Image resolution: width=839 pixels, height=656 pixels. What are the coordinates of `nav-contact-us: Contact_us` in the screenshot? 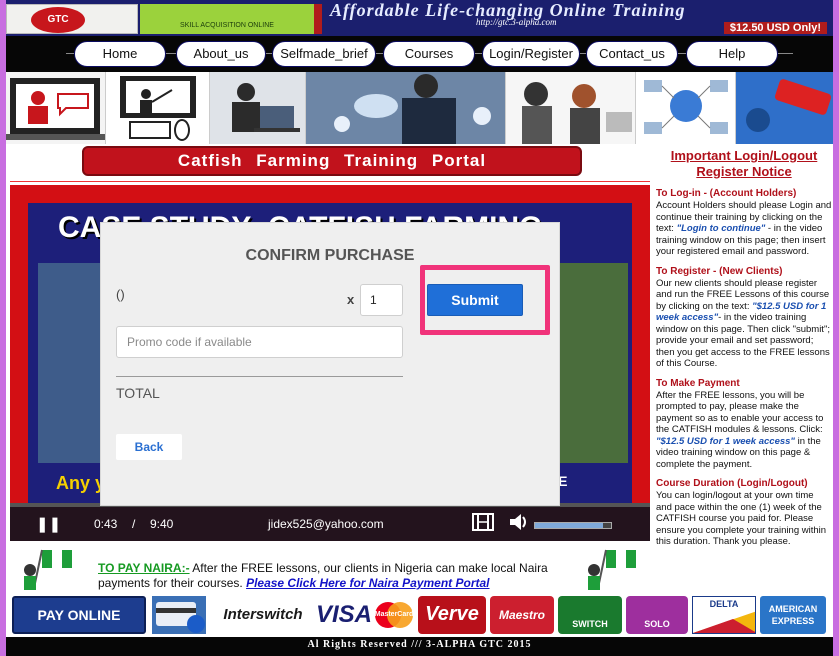 It's located at (632, 54).